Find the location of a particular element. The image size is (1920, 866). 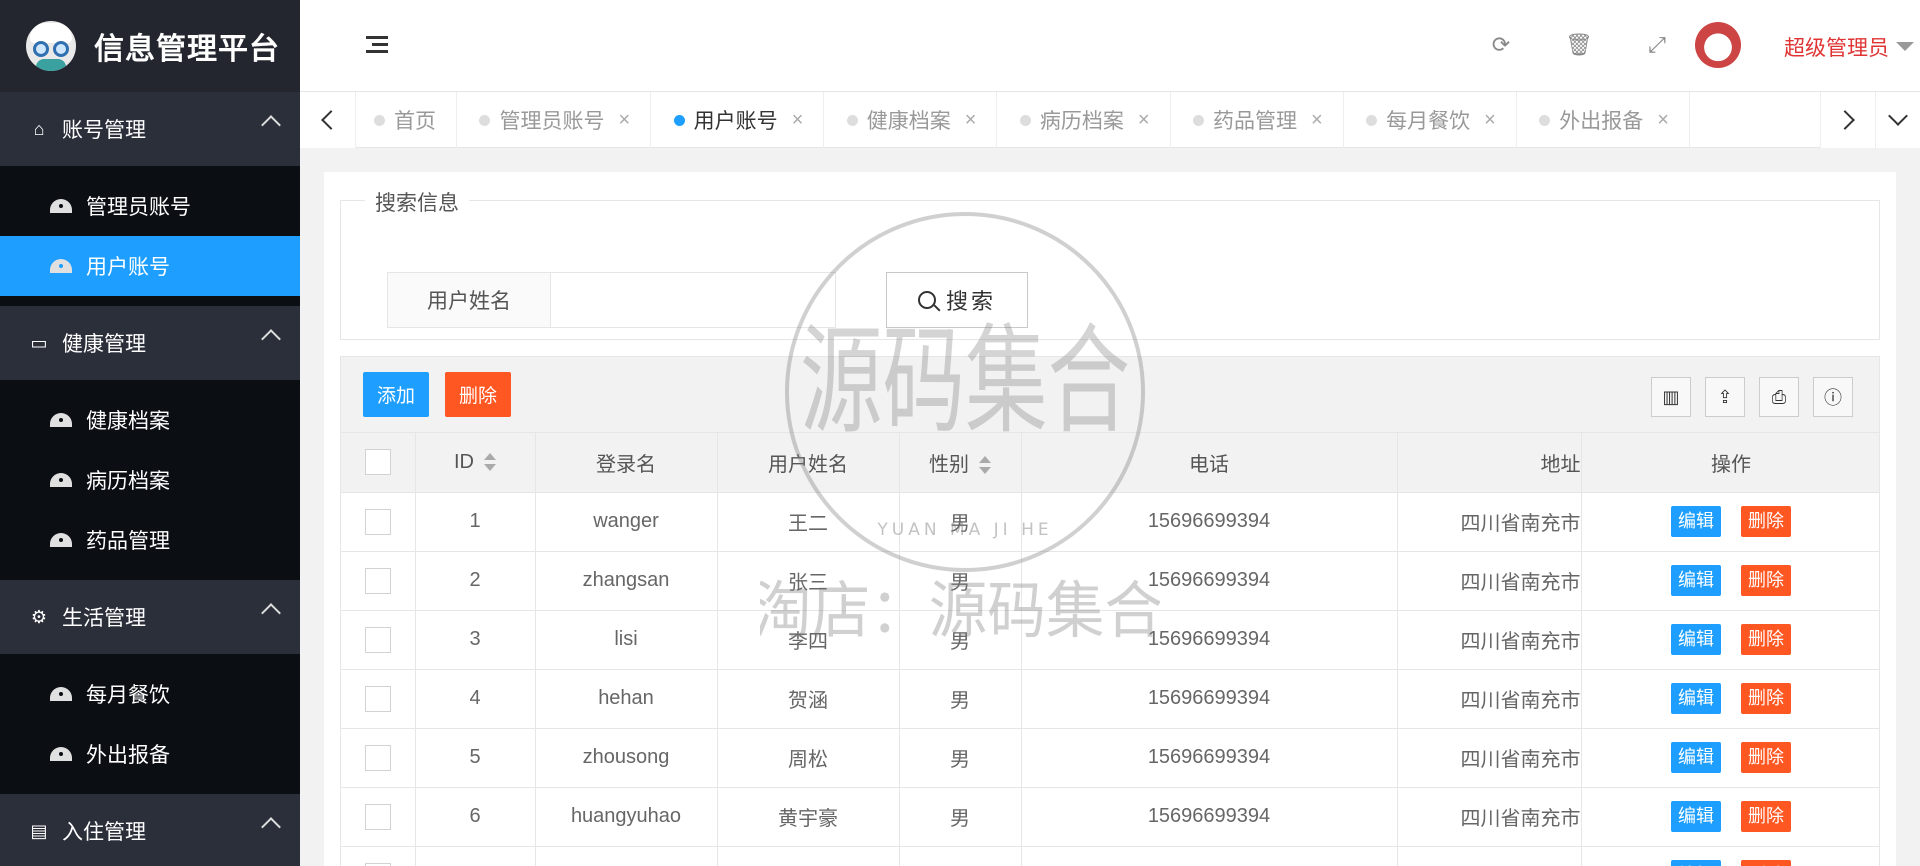

tab-monthly-meals: 每月餐饮 × is located at coordinates (1432, 120).